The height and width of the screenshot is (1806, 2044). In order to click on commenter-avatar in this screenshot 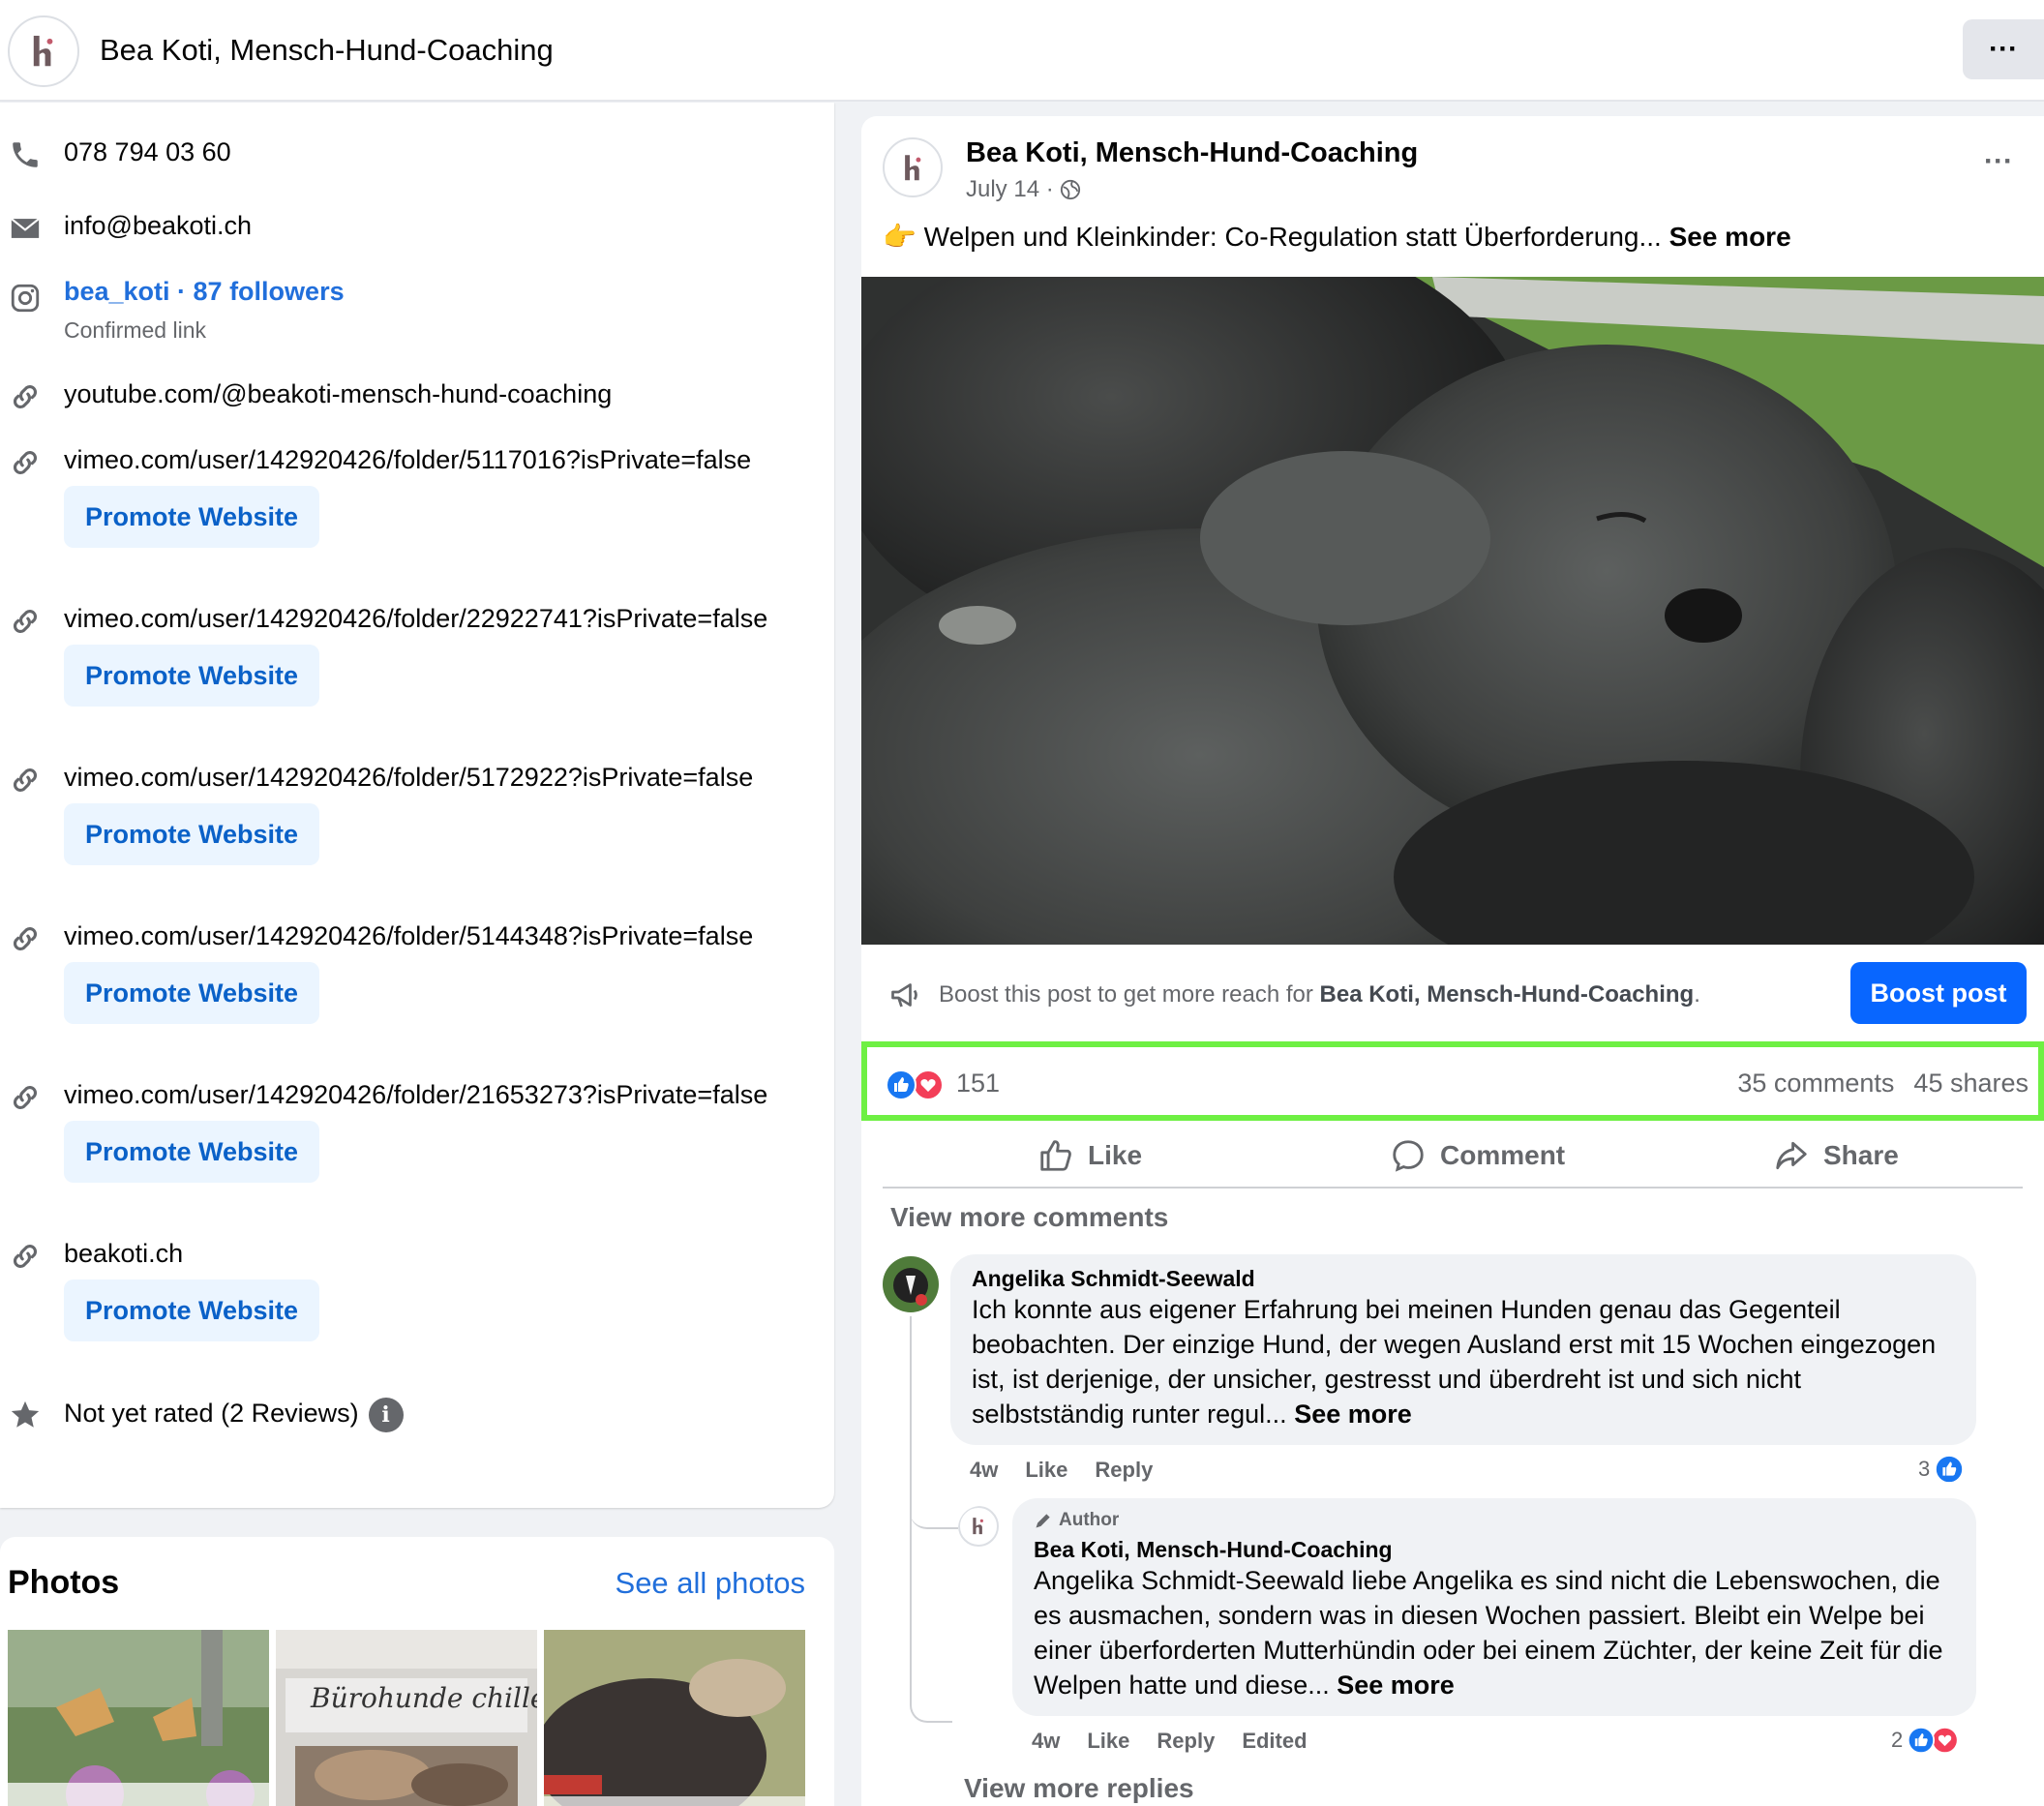, I will do `click(911, 1284)`.